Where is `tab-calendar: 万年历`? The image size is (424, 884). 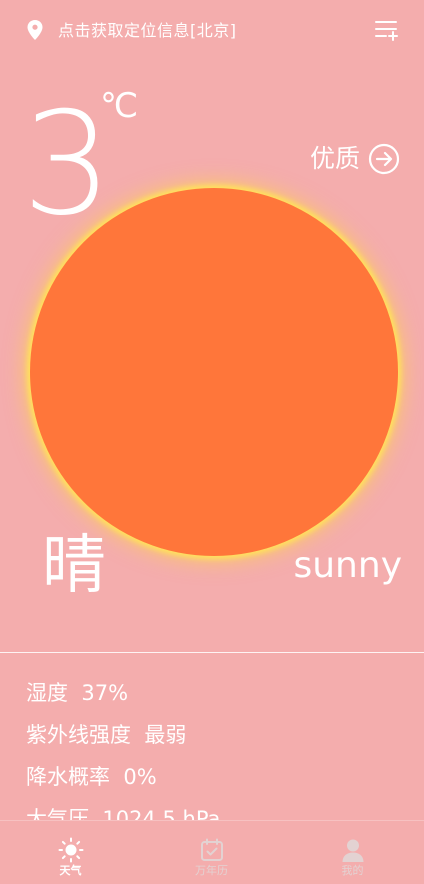
tab-calendar: 万年历 is located at coordinates (211, 852).